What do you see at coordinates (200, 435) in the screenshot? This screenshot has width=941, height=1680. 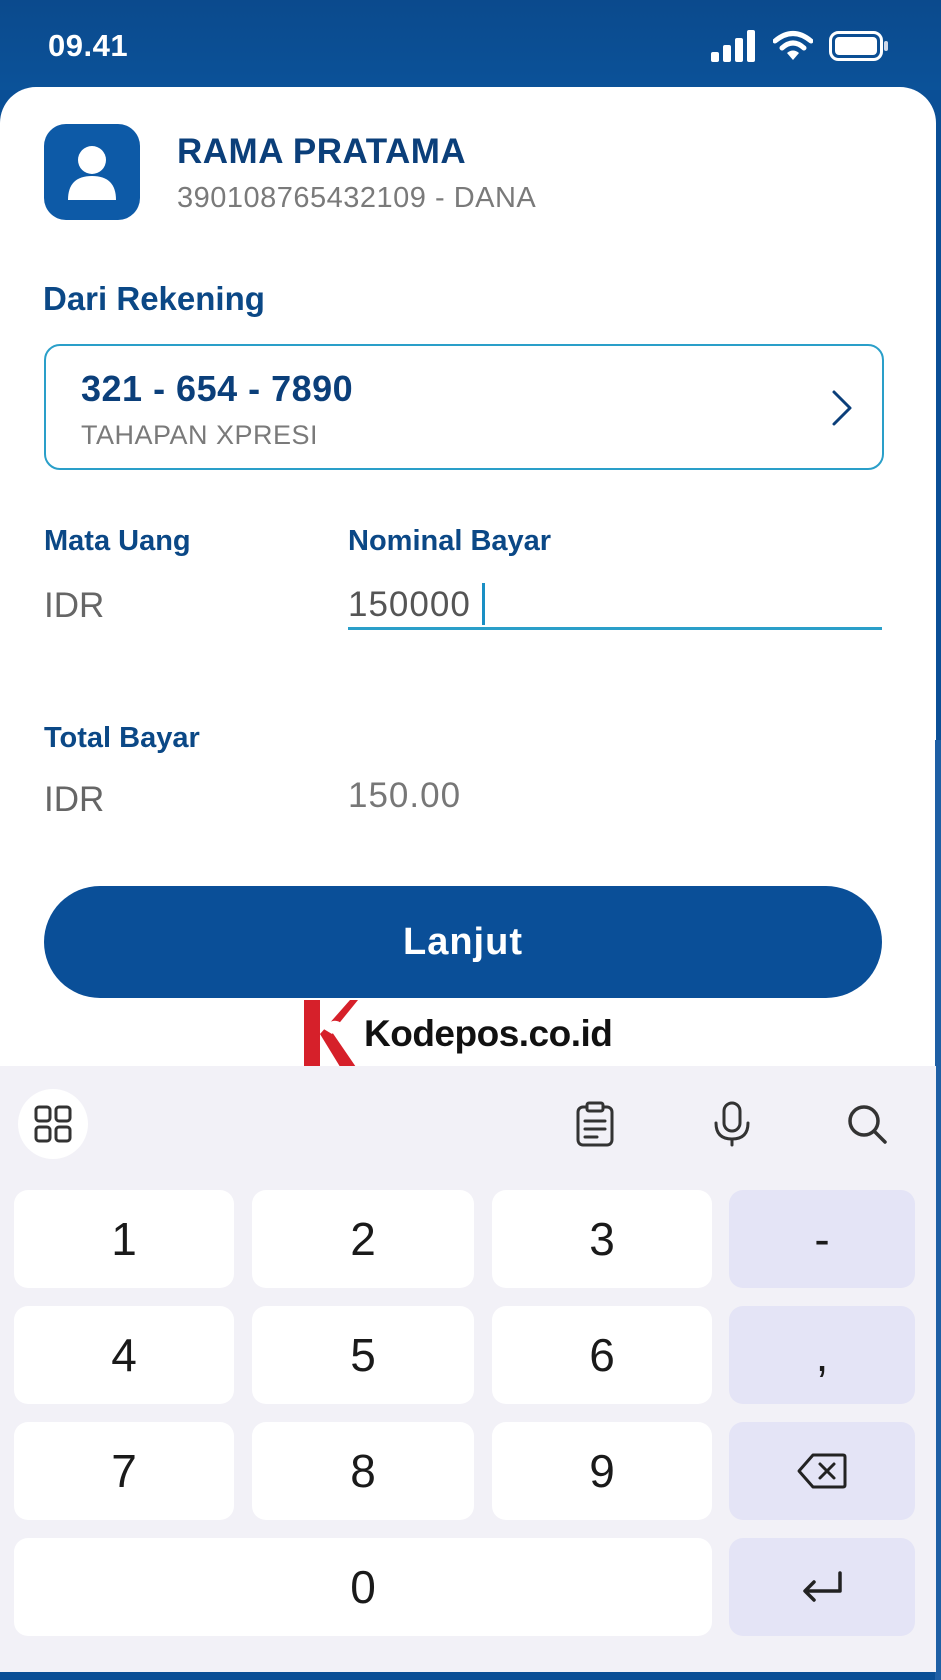 I see `account-type: TAHAPAN XPRESI` at bounding box center [200, 435].